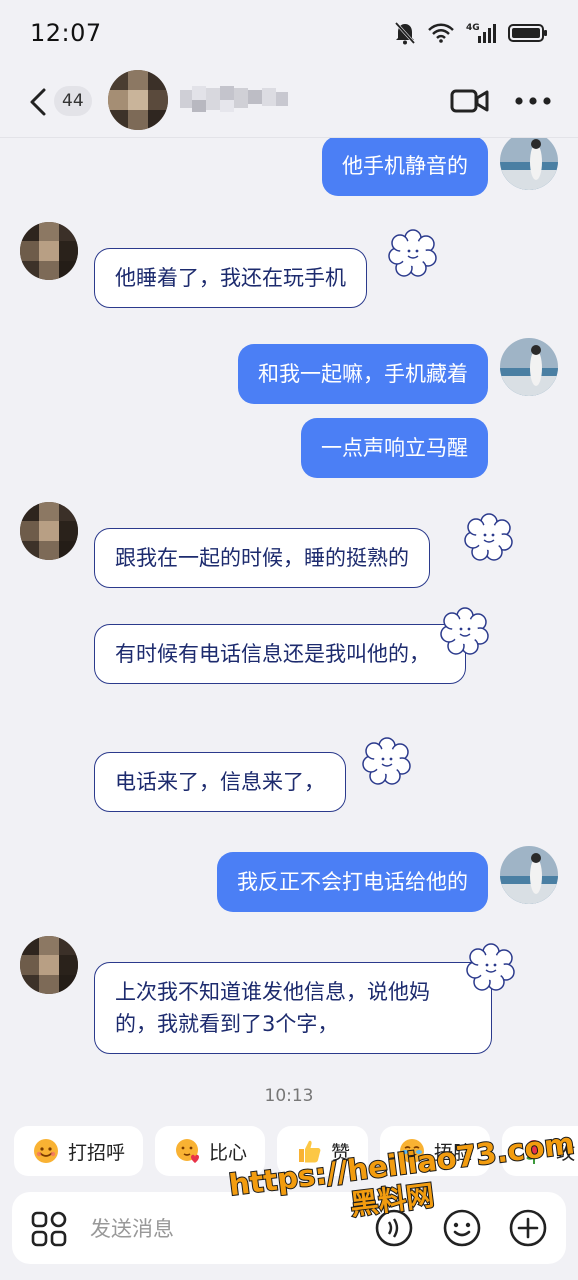 Image resolution: width=578 pixels, height=1280 pixels. I want to click on apps-grid-icon, so click(49, 1229).